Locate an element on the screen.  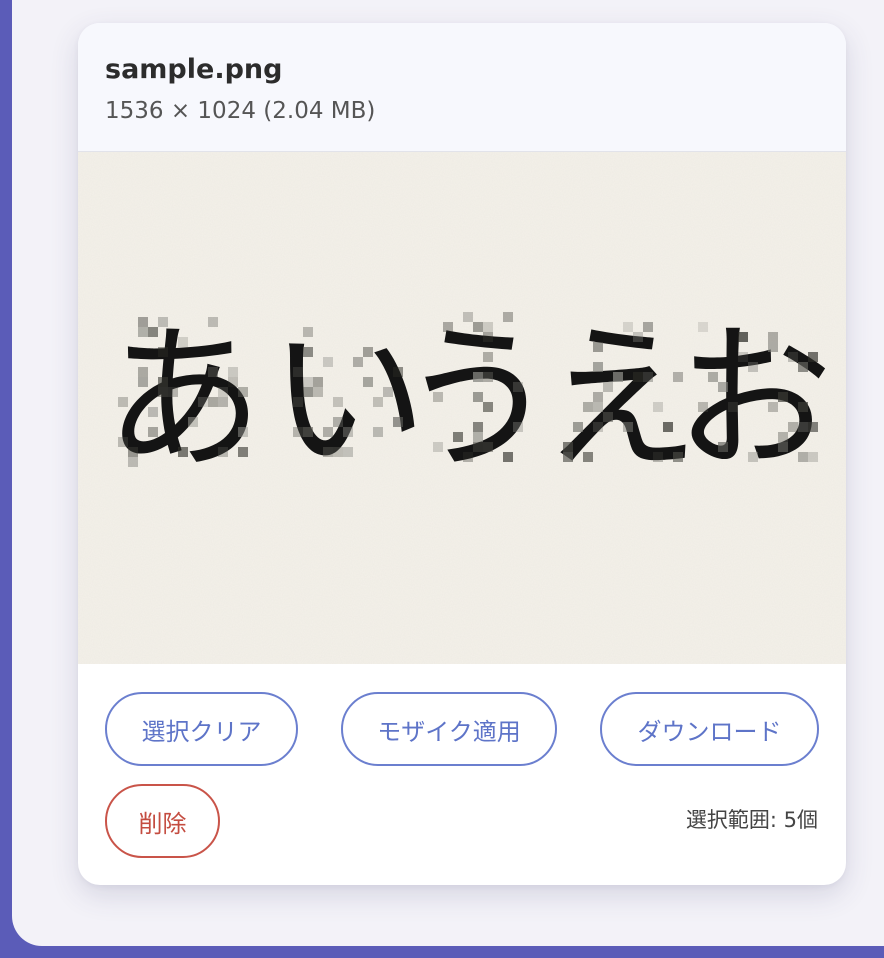
glyph-5: お is located at coordinates (754, 400).